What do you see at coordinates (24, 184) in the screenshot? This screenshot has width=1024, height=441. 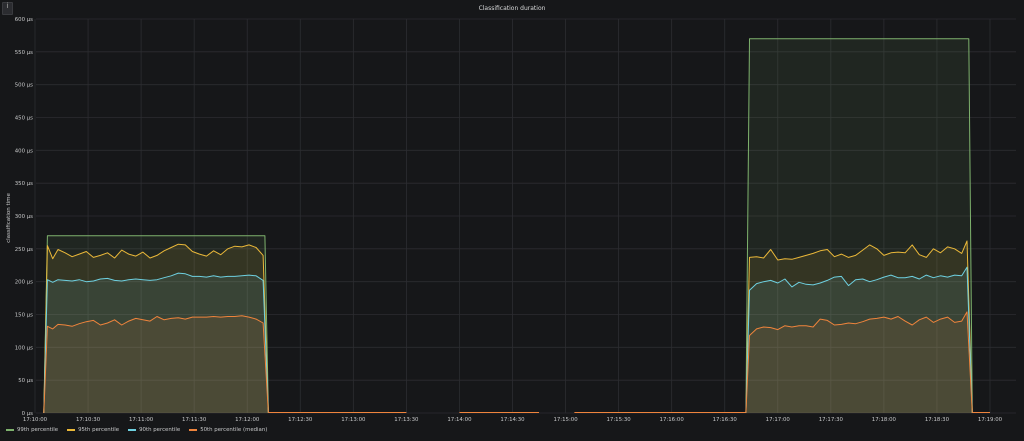 I see `y-tick-label: 350 µs` at bounding box center [24, 184].